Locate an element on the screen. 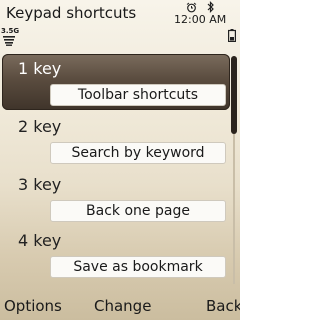 The width and height of the screenshot is (320, 320). back-softkey: Back is located at coordinates (223, 306).